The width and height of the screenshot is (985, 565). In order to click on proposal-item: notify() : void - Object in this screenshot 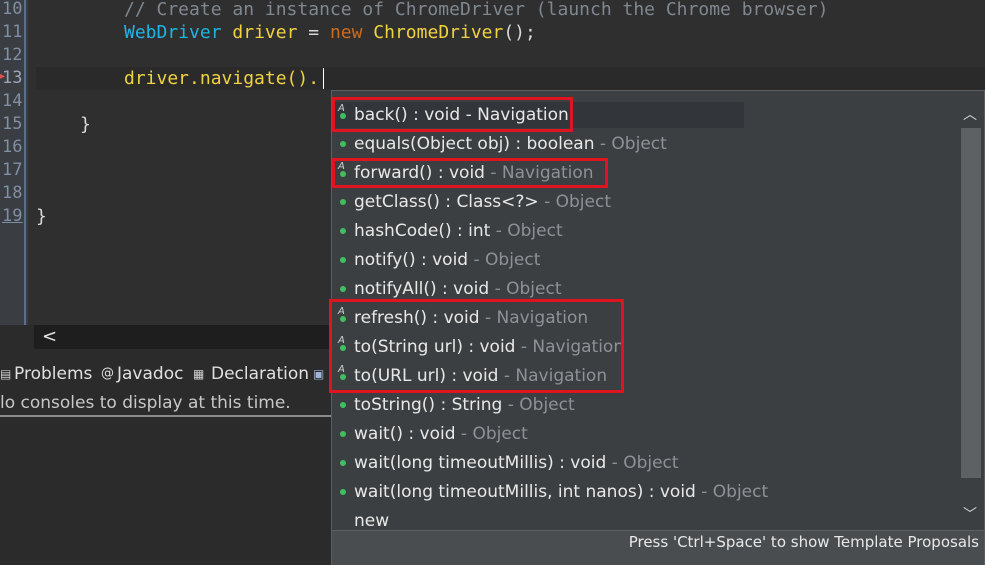, I will do `click(447, 260)`.